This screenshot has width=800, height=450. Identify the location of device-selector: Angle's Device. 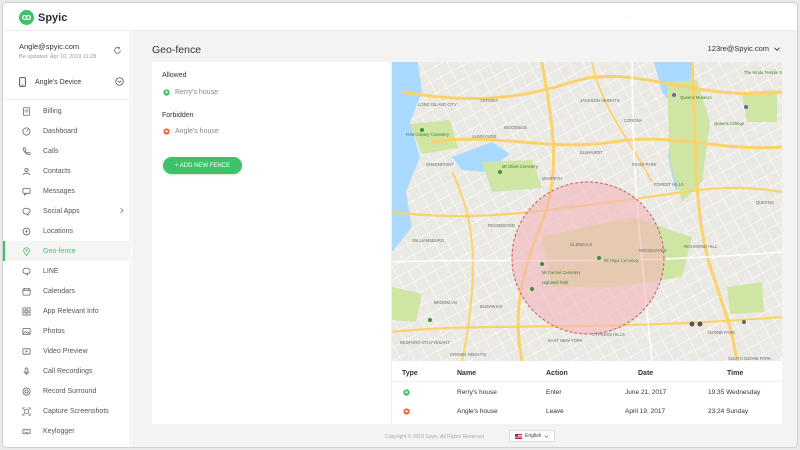
(73, 82).